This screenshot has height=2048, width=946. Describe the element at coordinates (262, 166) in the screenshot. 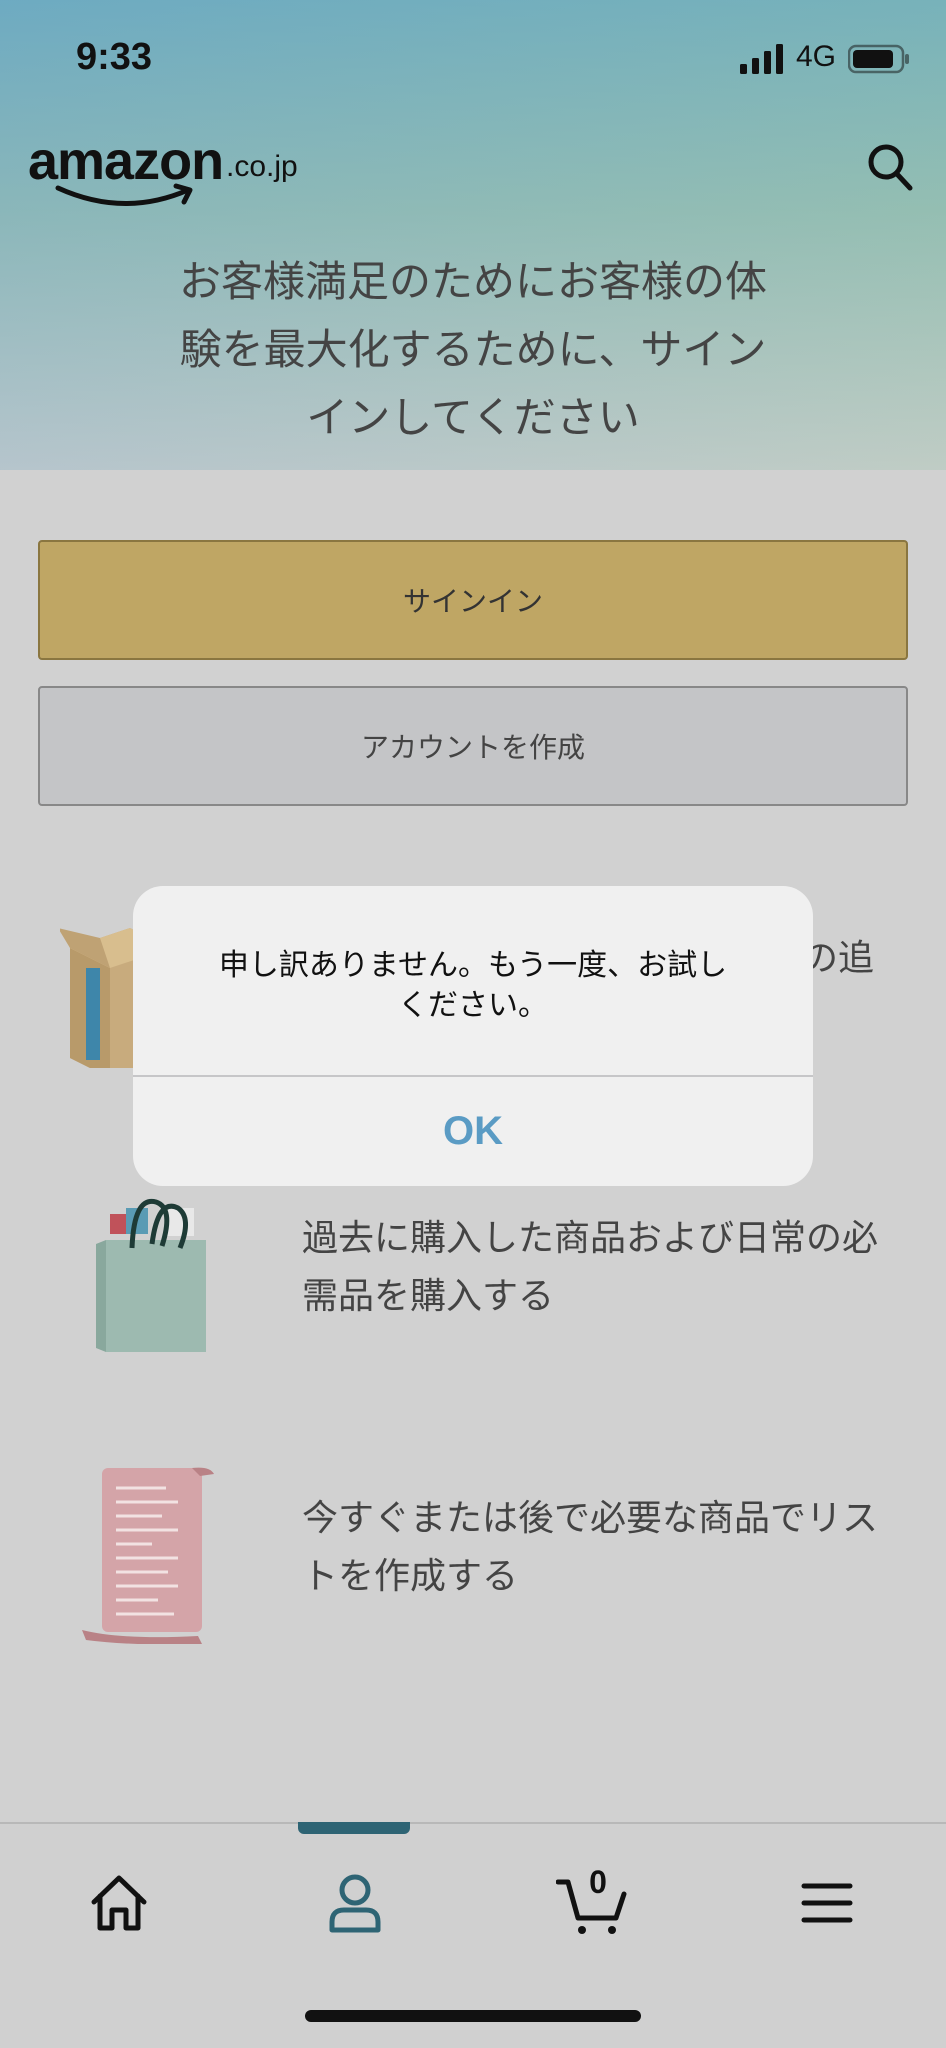

I see `logo-domain: .co.jp` at that location.